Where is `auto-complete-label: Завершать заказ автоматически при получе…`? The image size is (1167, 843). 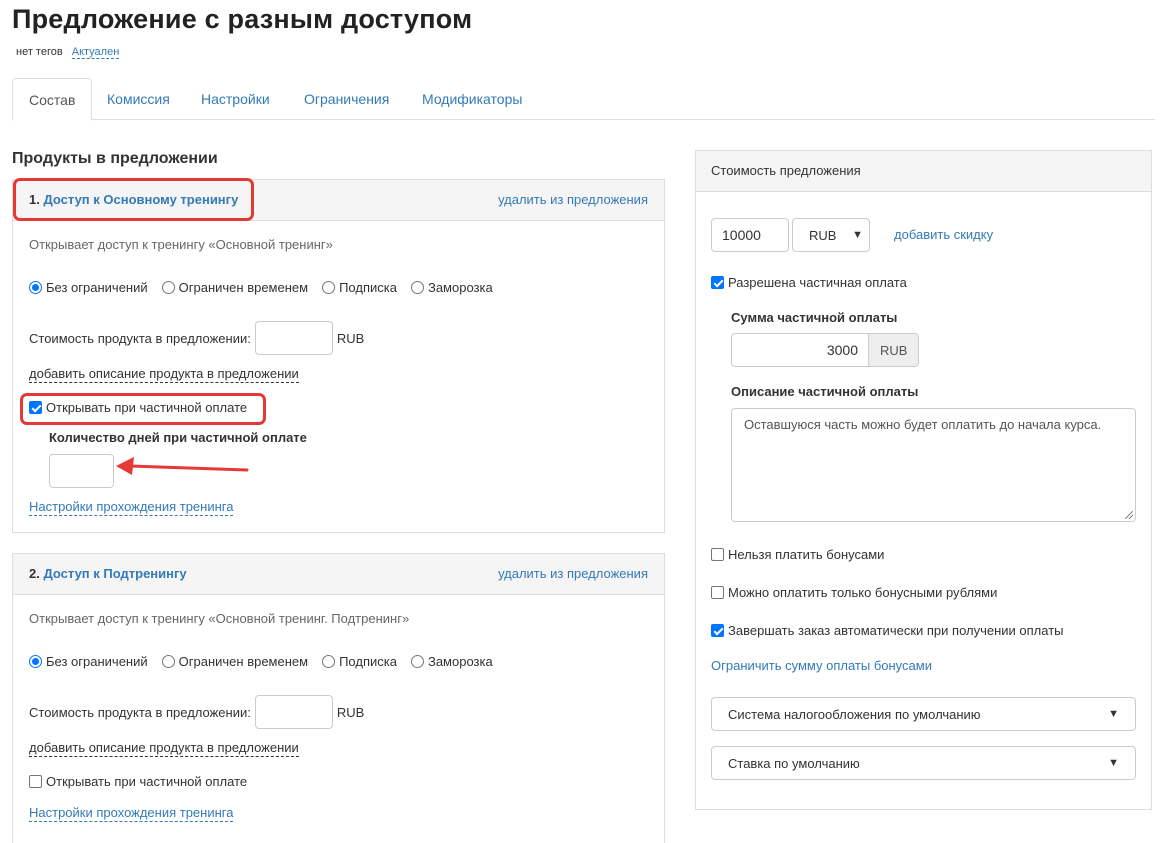
auto-complete-label: Завершать заказ автоматически при получе… is located at coordinates (896, 630).